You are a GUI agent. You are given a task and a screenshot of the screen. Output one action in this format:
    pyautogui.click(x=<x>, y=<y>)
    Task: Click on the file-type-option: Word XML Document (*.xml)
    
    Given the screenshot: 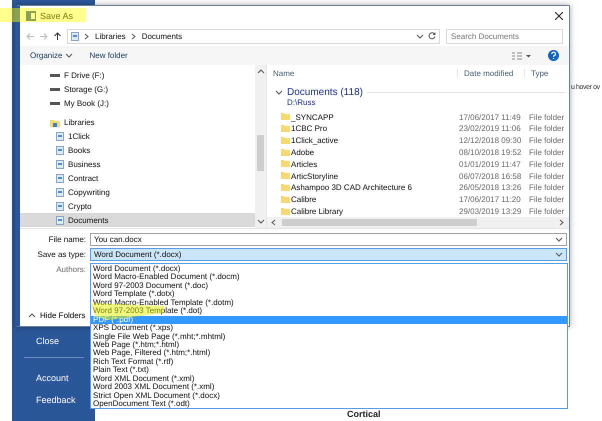 What is the action you would take?
    pyautogui.click(x=329, y=379)
    